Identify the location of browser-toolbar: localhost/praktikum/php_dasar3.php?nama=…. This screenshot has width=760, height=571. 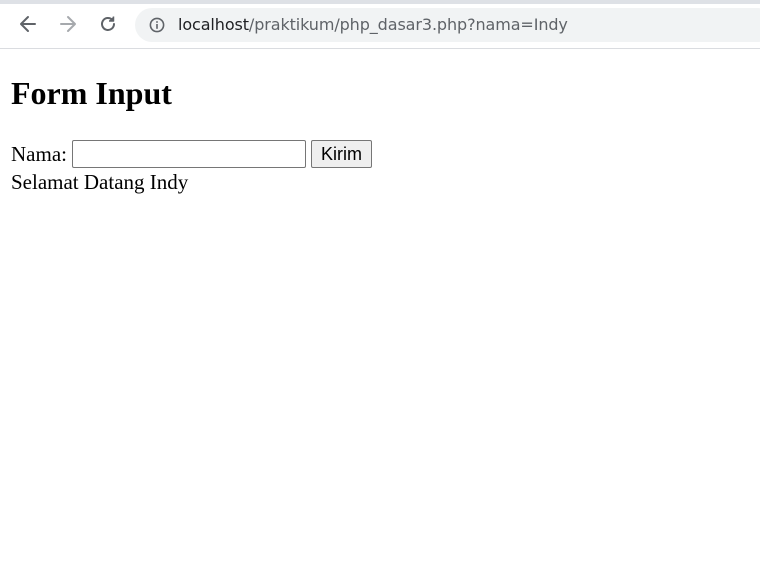
(380, 24).